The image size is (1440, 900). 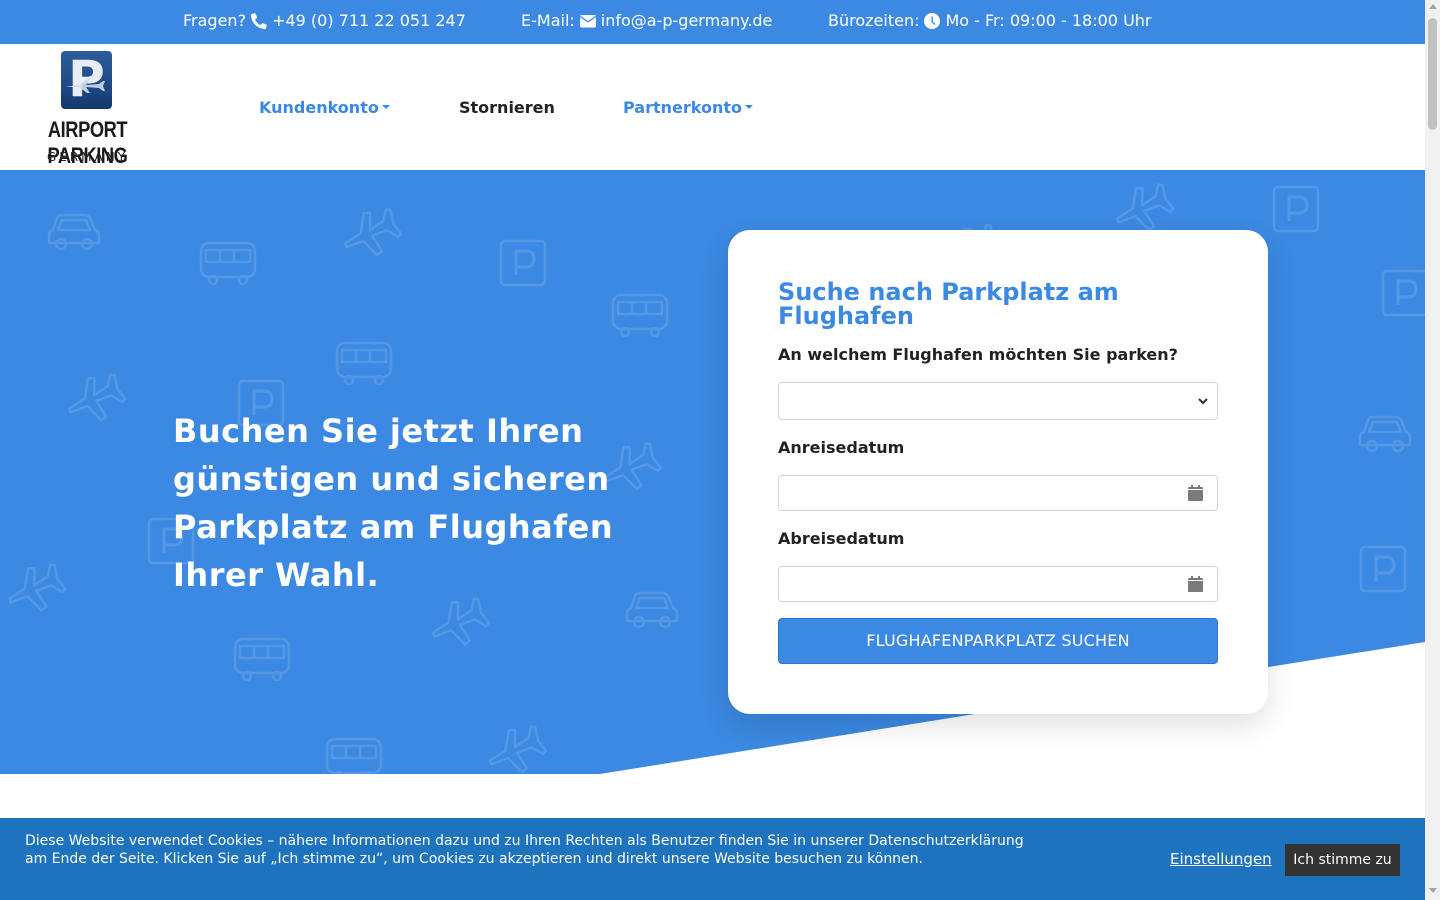 What do you see at coordinates (948, 304) in the screenshot?
I see `search-card-title: Suche nach Parkplatz am Flughafen` at bounding box center [948, 304].